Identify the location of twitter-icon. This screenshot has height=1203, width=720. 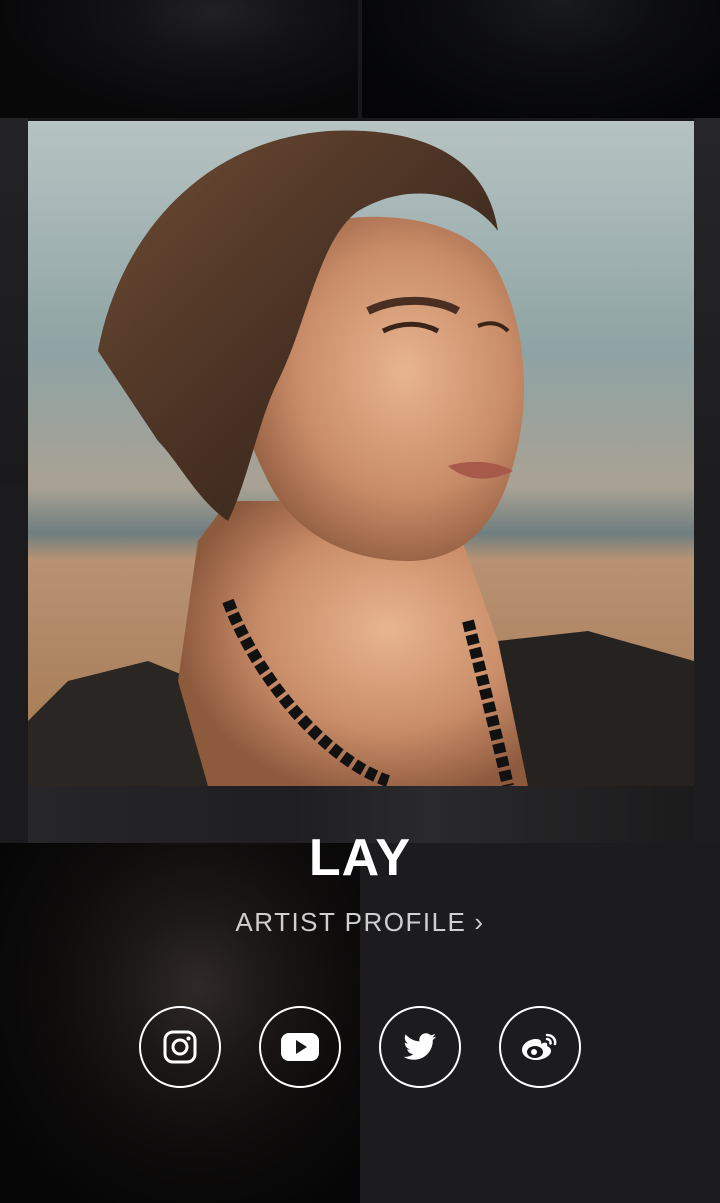
(420, 1046).